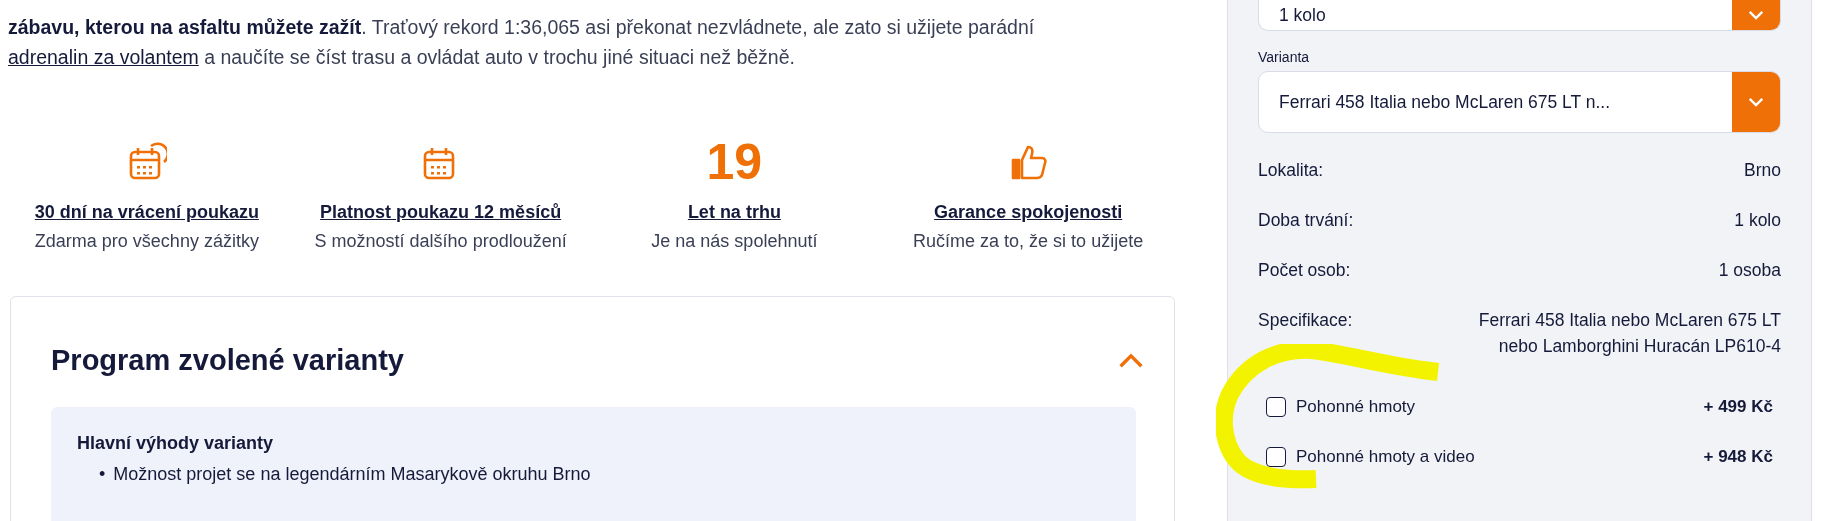  Describe the element at coordinates (734, 241) in the screenshot. I see `feature-subtitle: Je na nás spolehnutí` at that location.